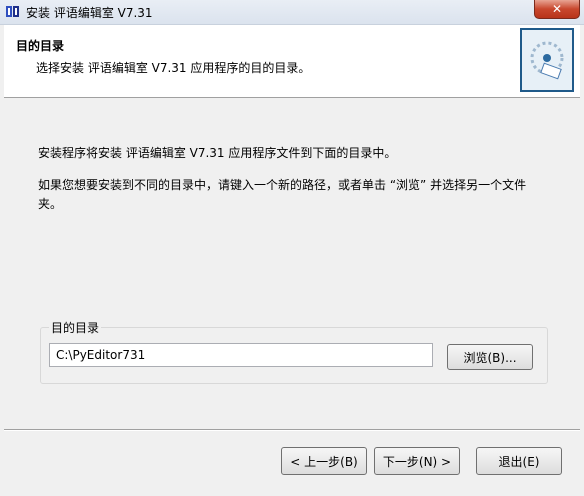 The width and height of the screenshot is (584, 496). What do you see at coordinates (519, 461) in the screenshot?
I see `exit-button: 退出(E)` at bounding box center [519, 461].